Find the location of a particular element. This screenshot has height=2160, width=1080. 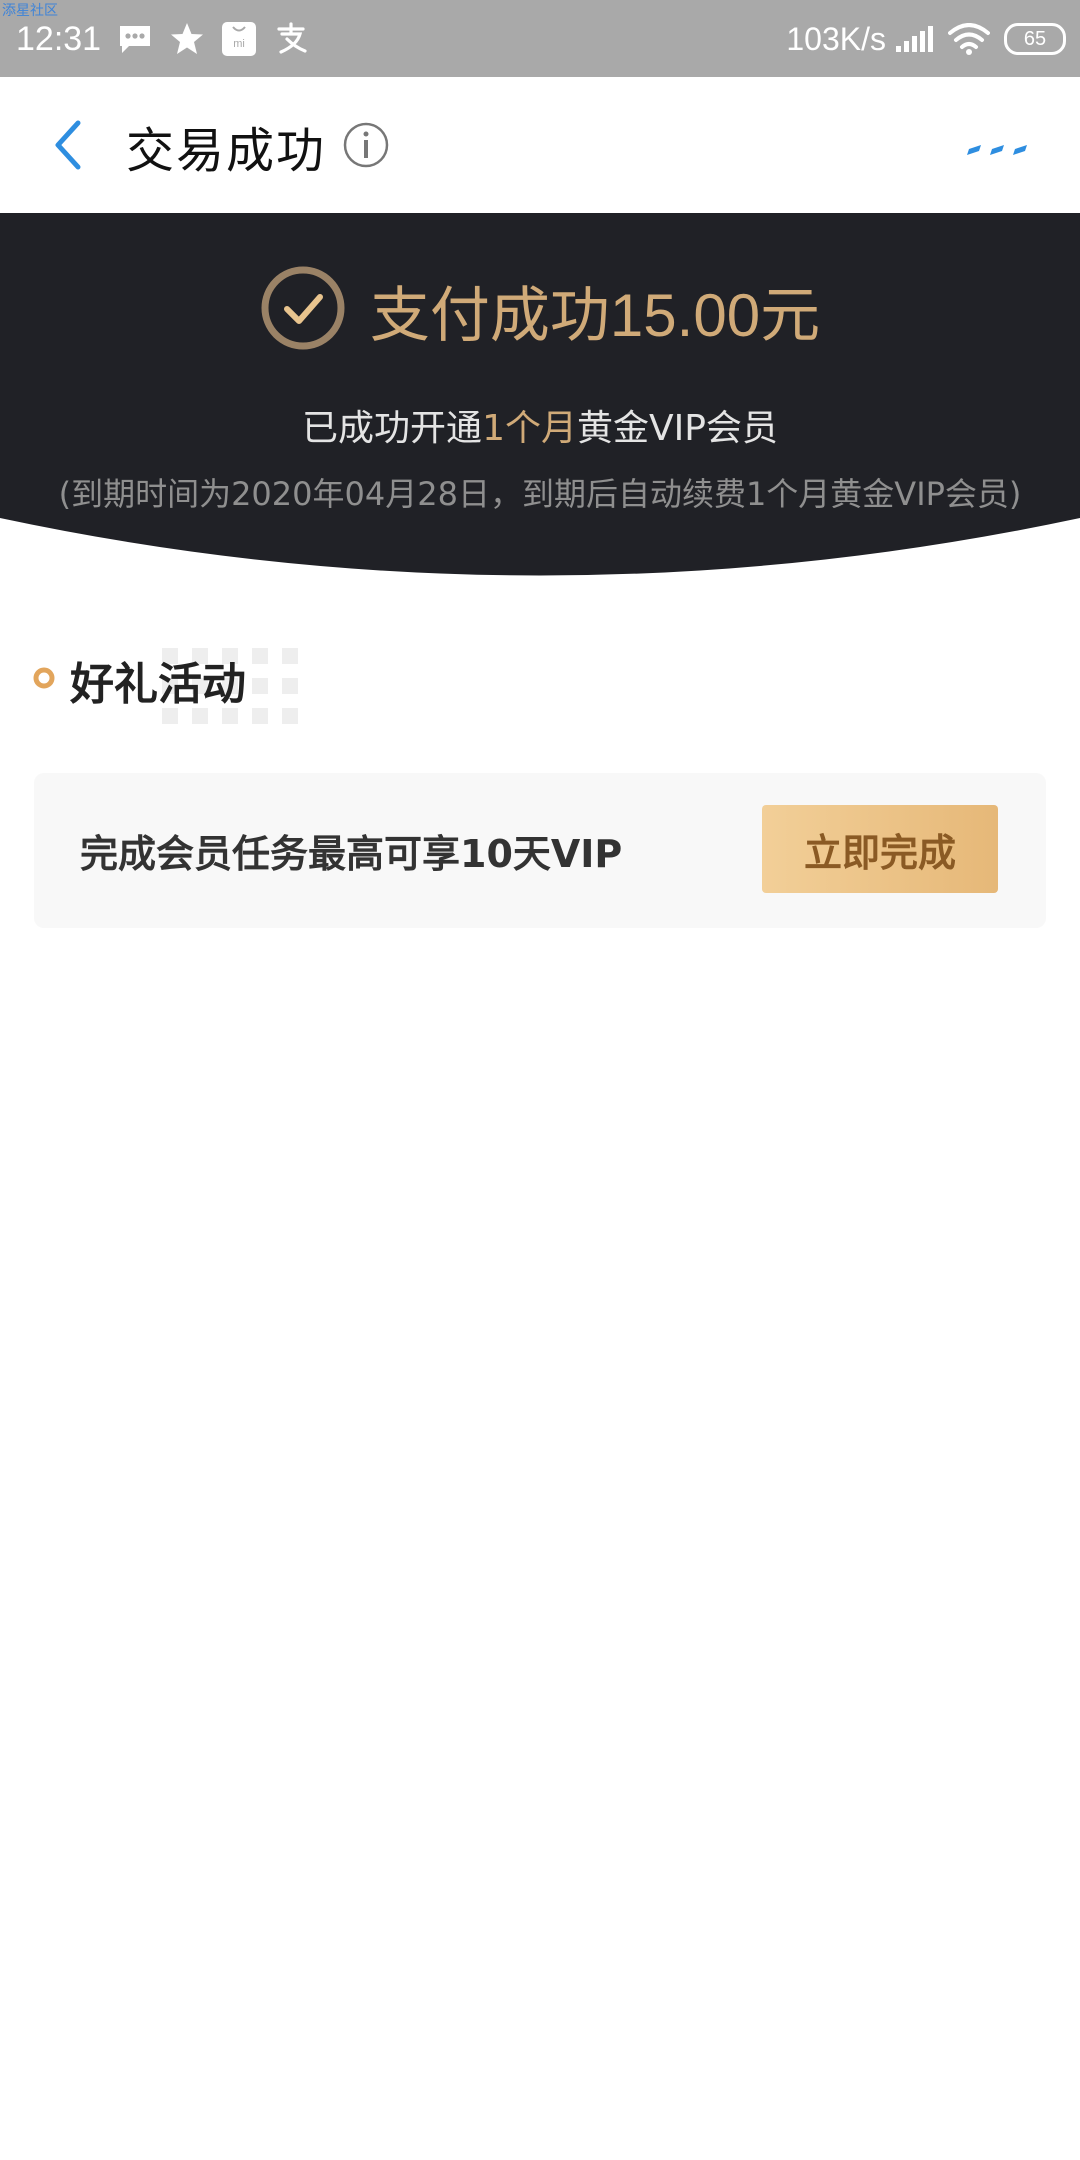

info-icon is located at coordinates (366, 147).